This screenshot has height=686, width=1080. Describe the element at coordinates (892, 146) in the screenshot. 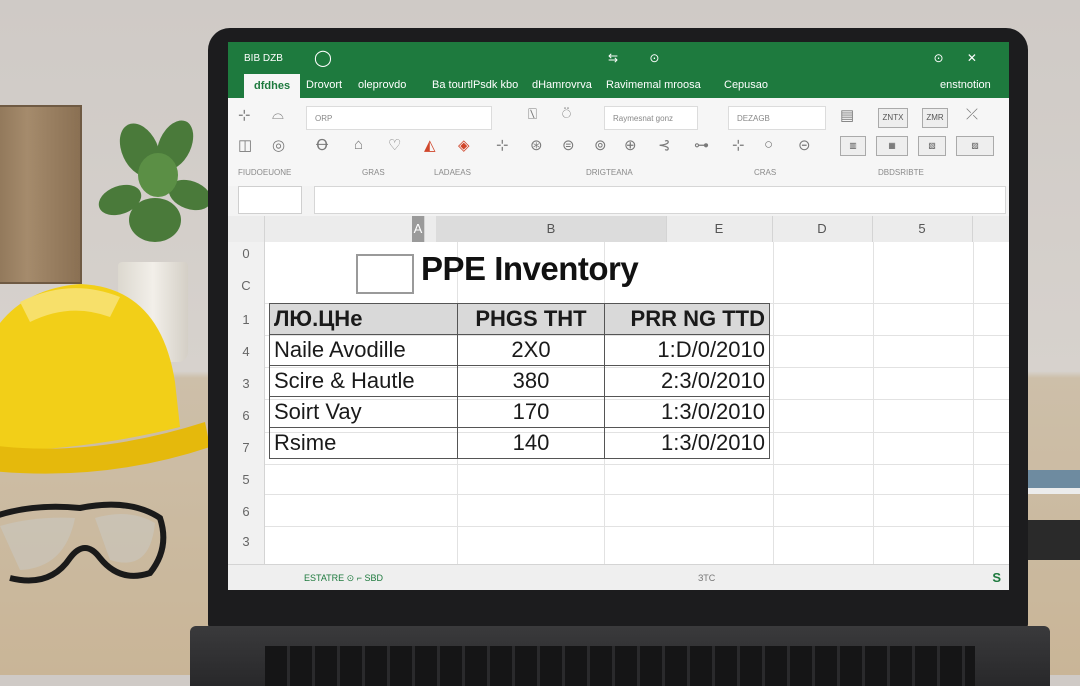

I see `delete-button: ▦` at that location.